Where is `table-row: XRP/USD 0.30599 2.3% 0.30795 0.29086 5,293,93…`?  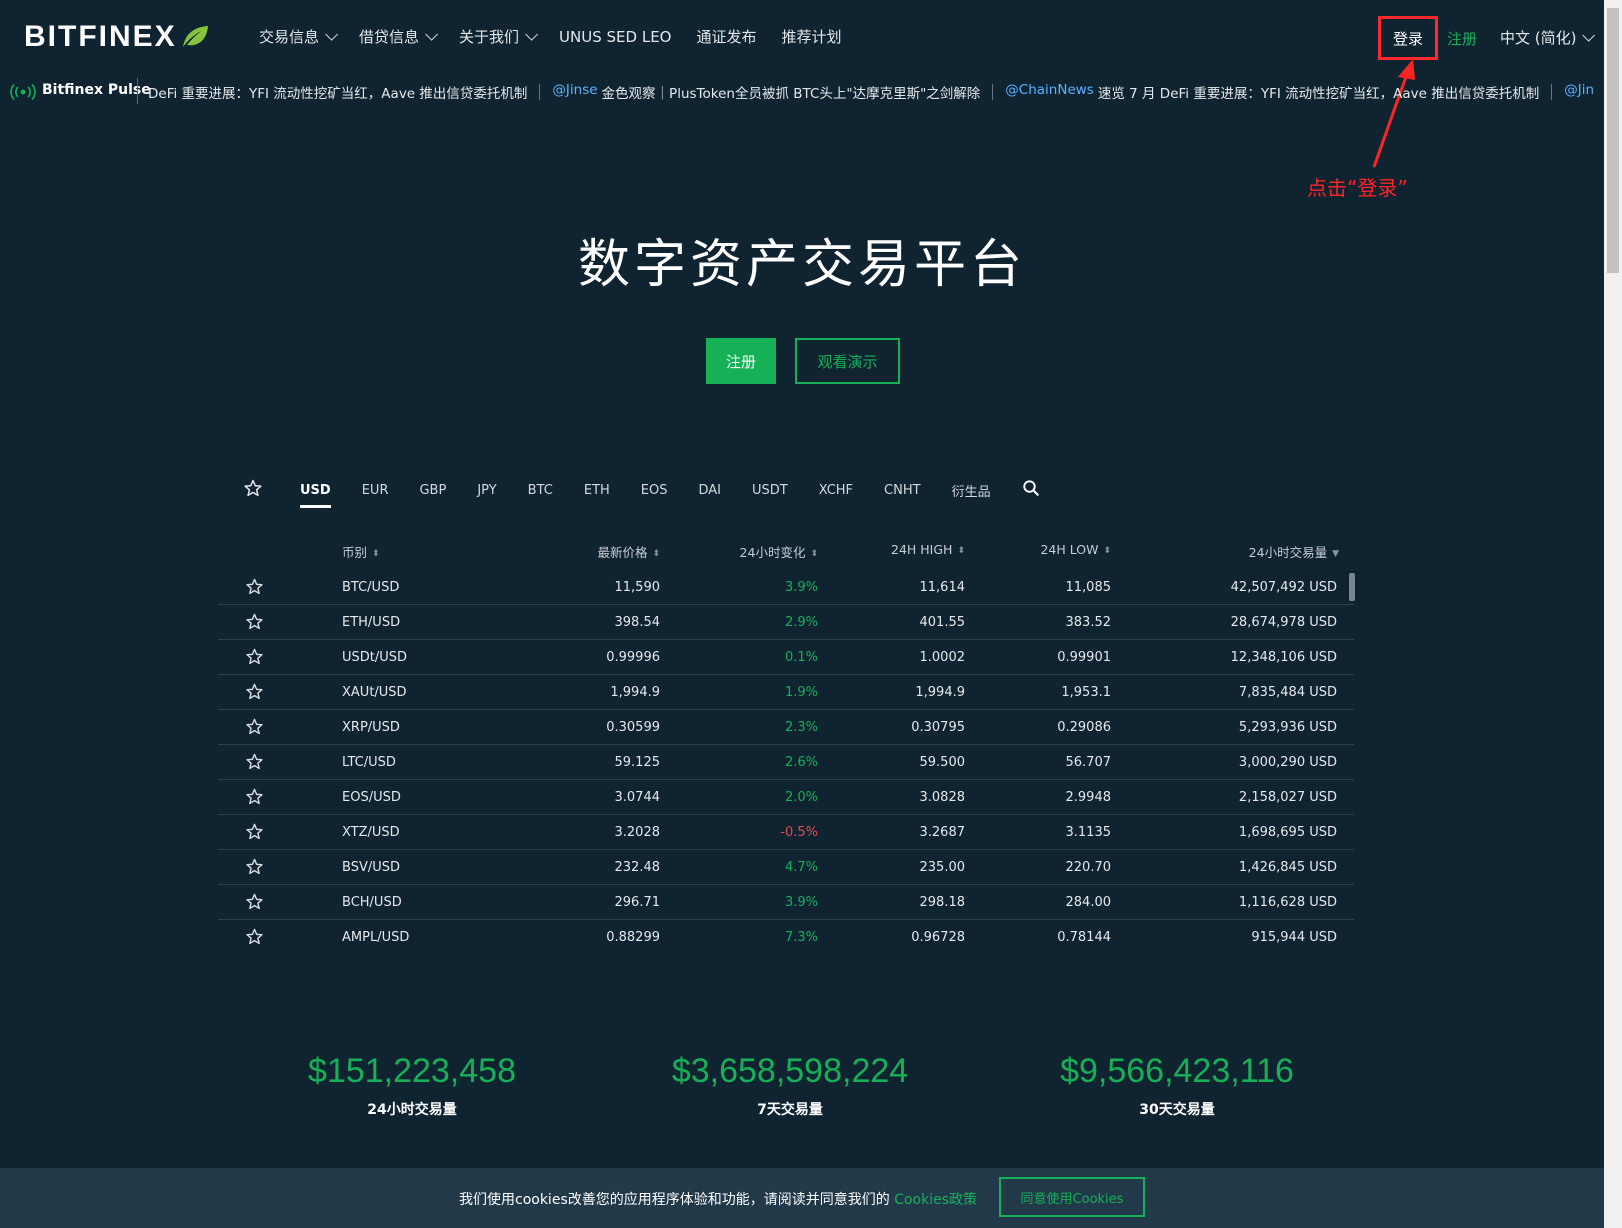
table-row: XRP/USD 0.30599 2.3% 0.30795 0.29086 5,293,93… is located at coordinates (786, 727).